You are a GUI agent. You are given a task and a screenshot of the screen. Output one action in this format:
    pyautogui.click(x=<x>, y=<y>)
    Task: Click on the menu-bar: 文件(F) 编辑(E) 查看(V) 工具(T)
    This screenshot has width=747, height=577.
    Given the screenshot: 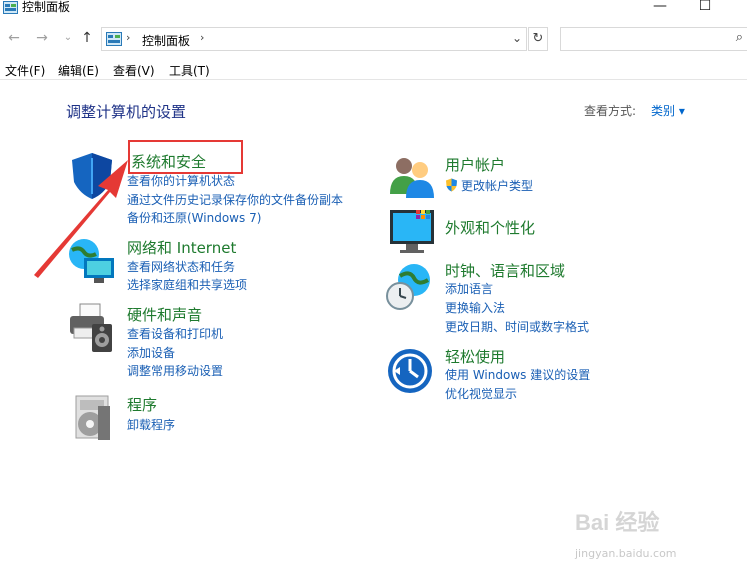 What is the action you would take?
    pyautogui.click(x=373, y=70)
    